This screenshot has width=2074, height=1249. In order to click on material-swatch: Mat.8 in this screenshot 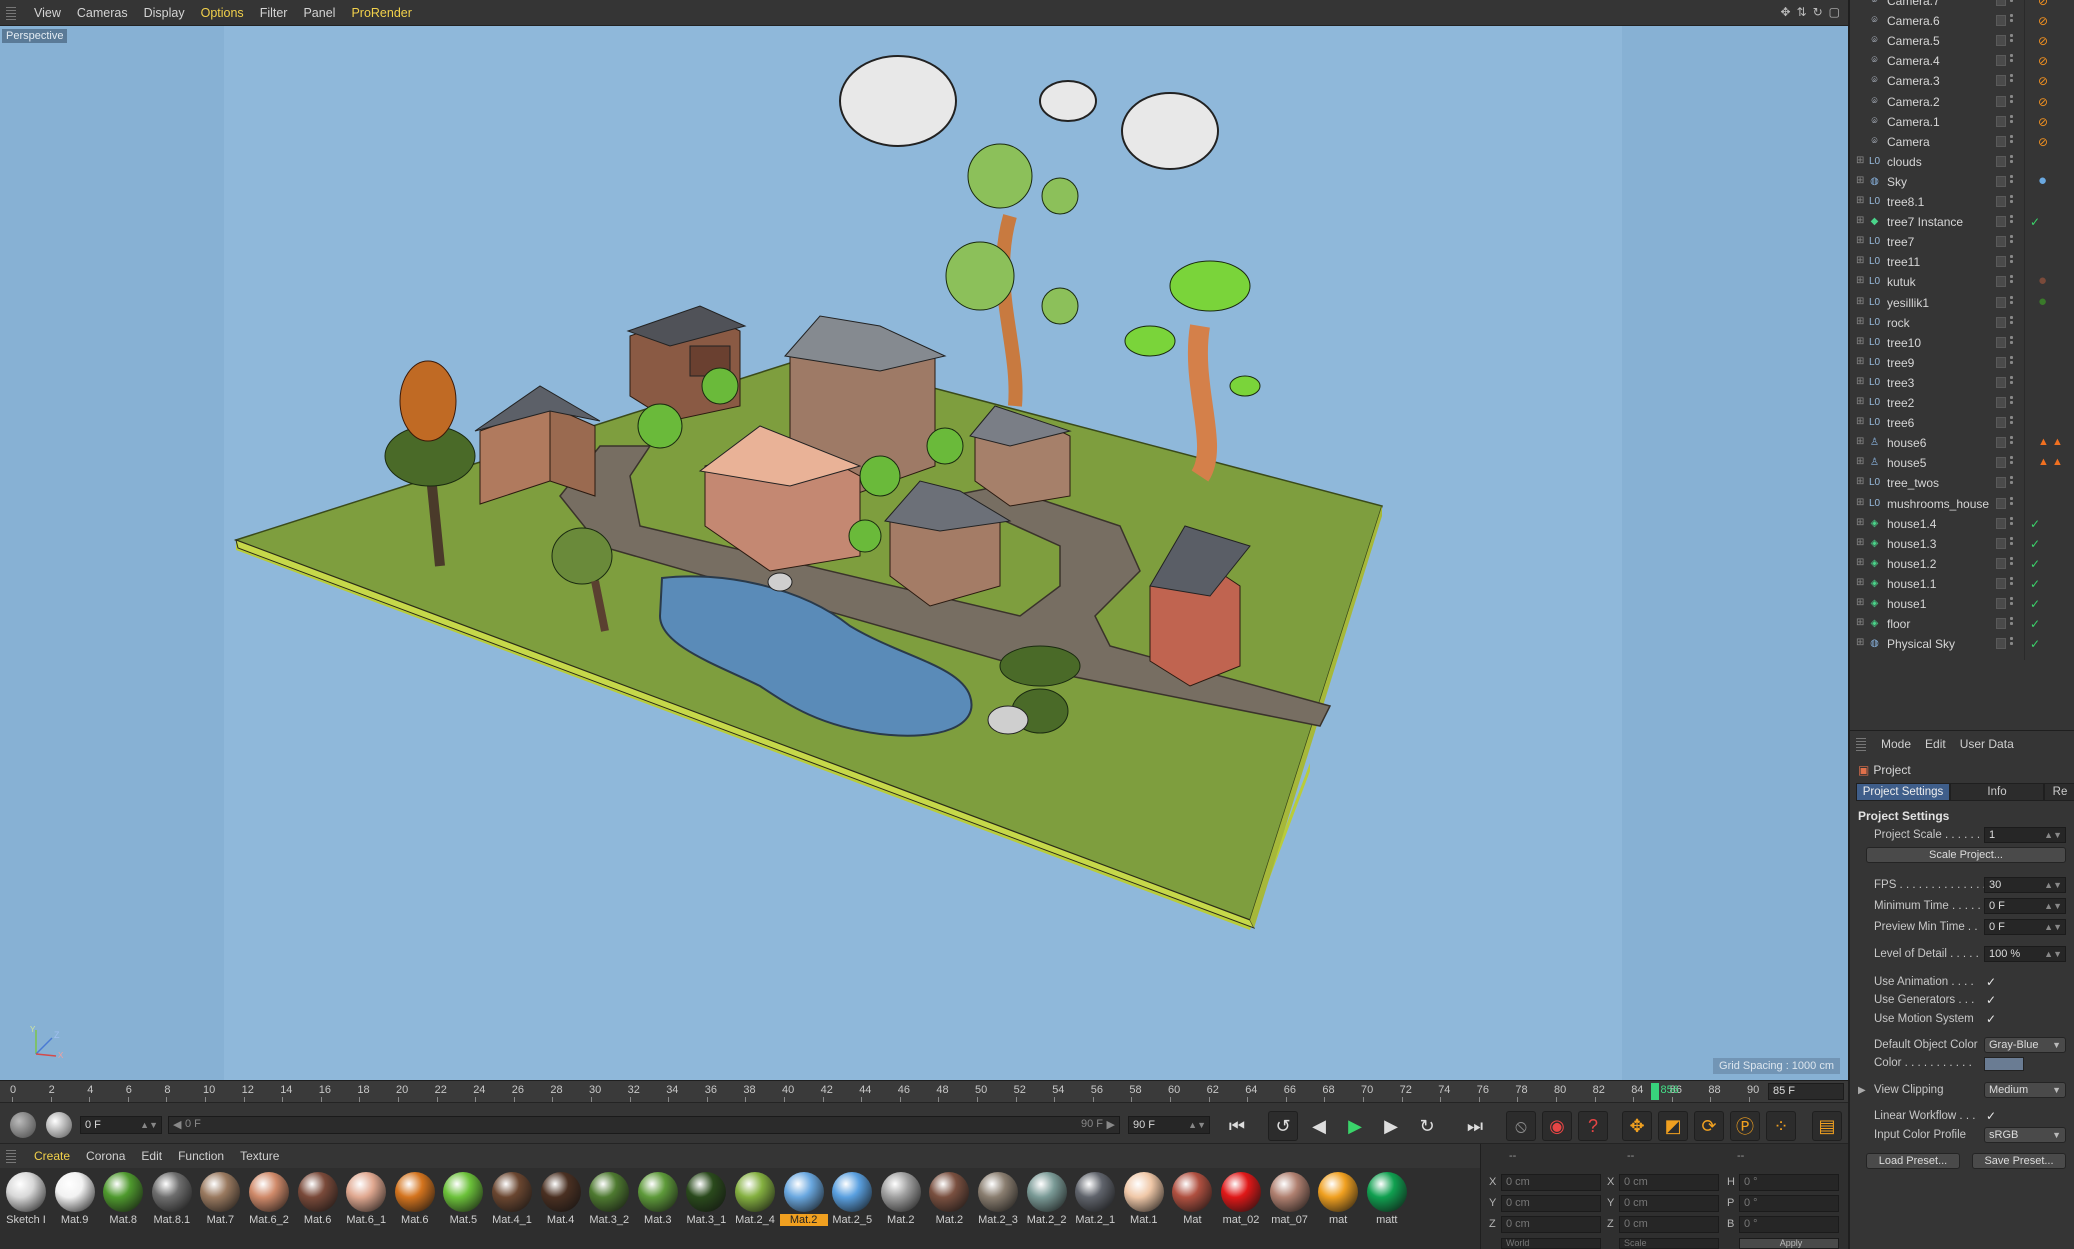, I will do `click(123, 1199)`.